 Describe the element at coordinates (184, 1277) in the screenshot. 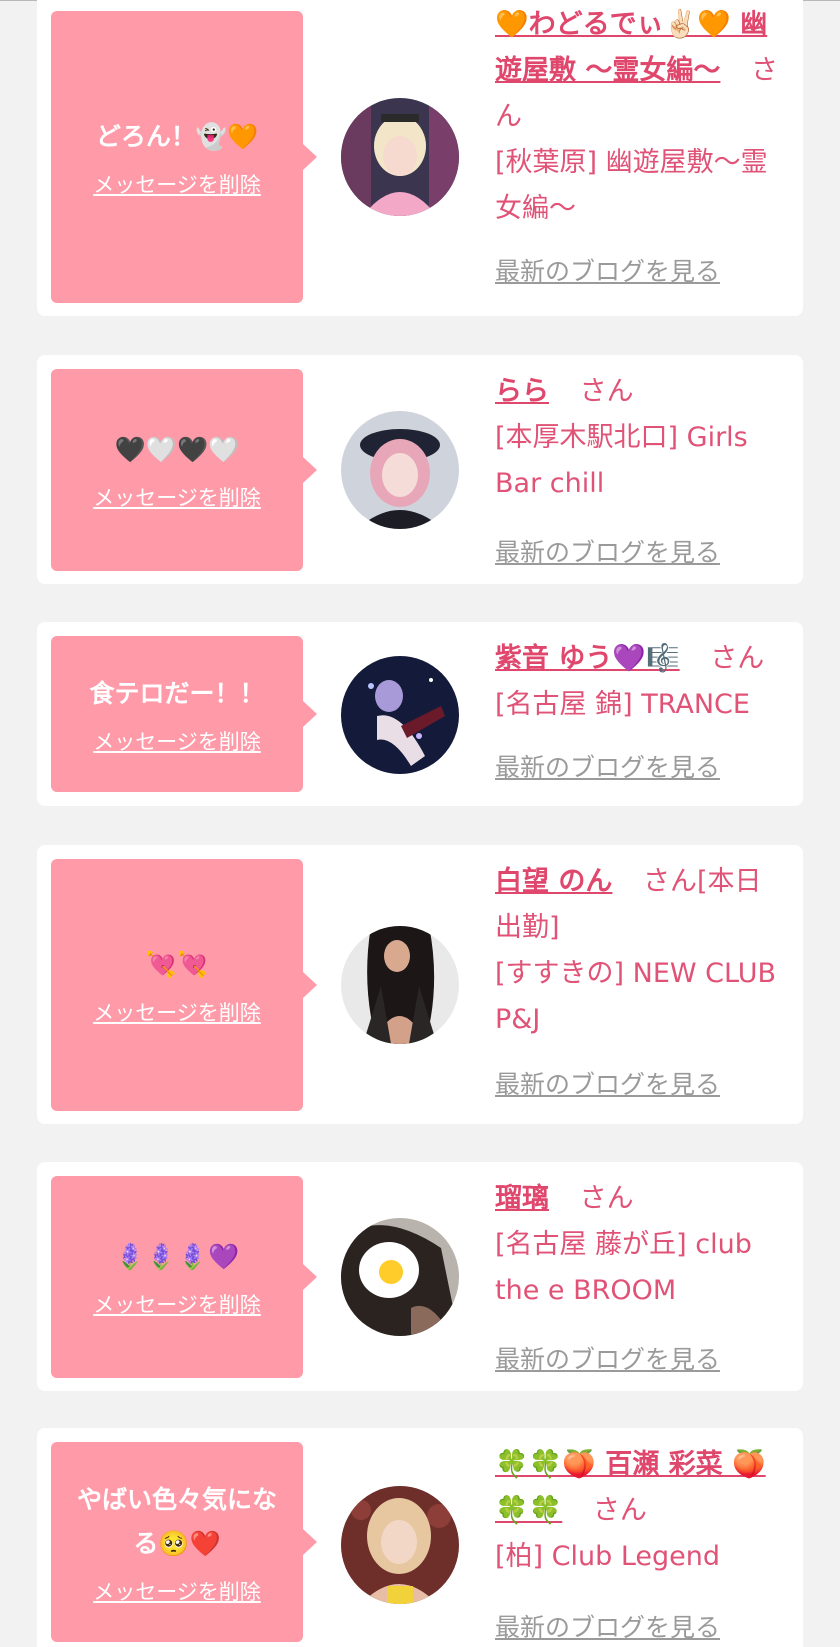

I see `message-bubble: 🪻🪻🪻💜 メッセージを削除` at that location.